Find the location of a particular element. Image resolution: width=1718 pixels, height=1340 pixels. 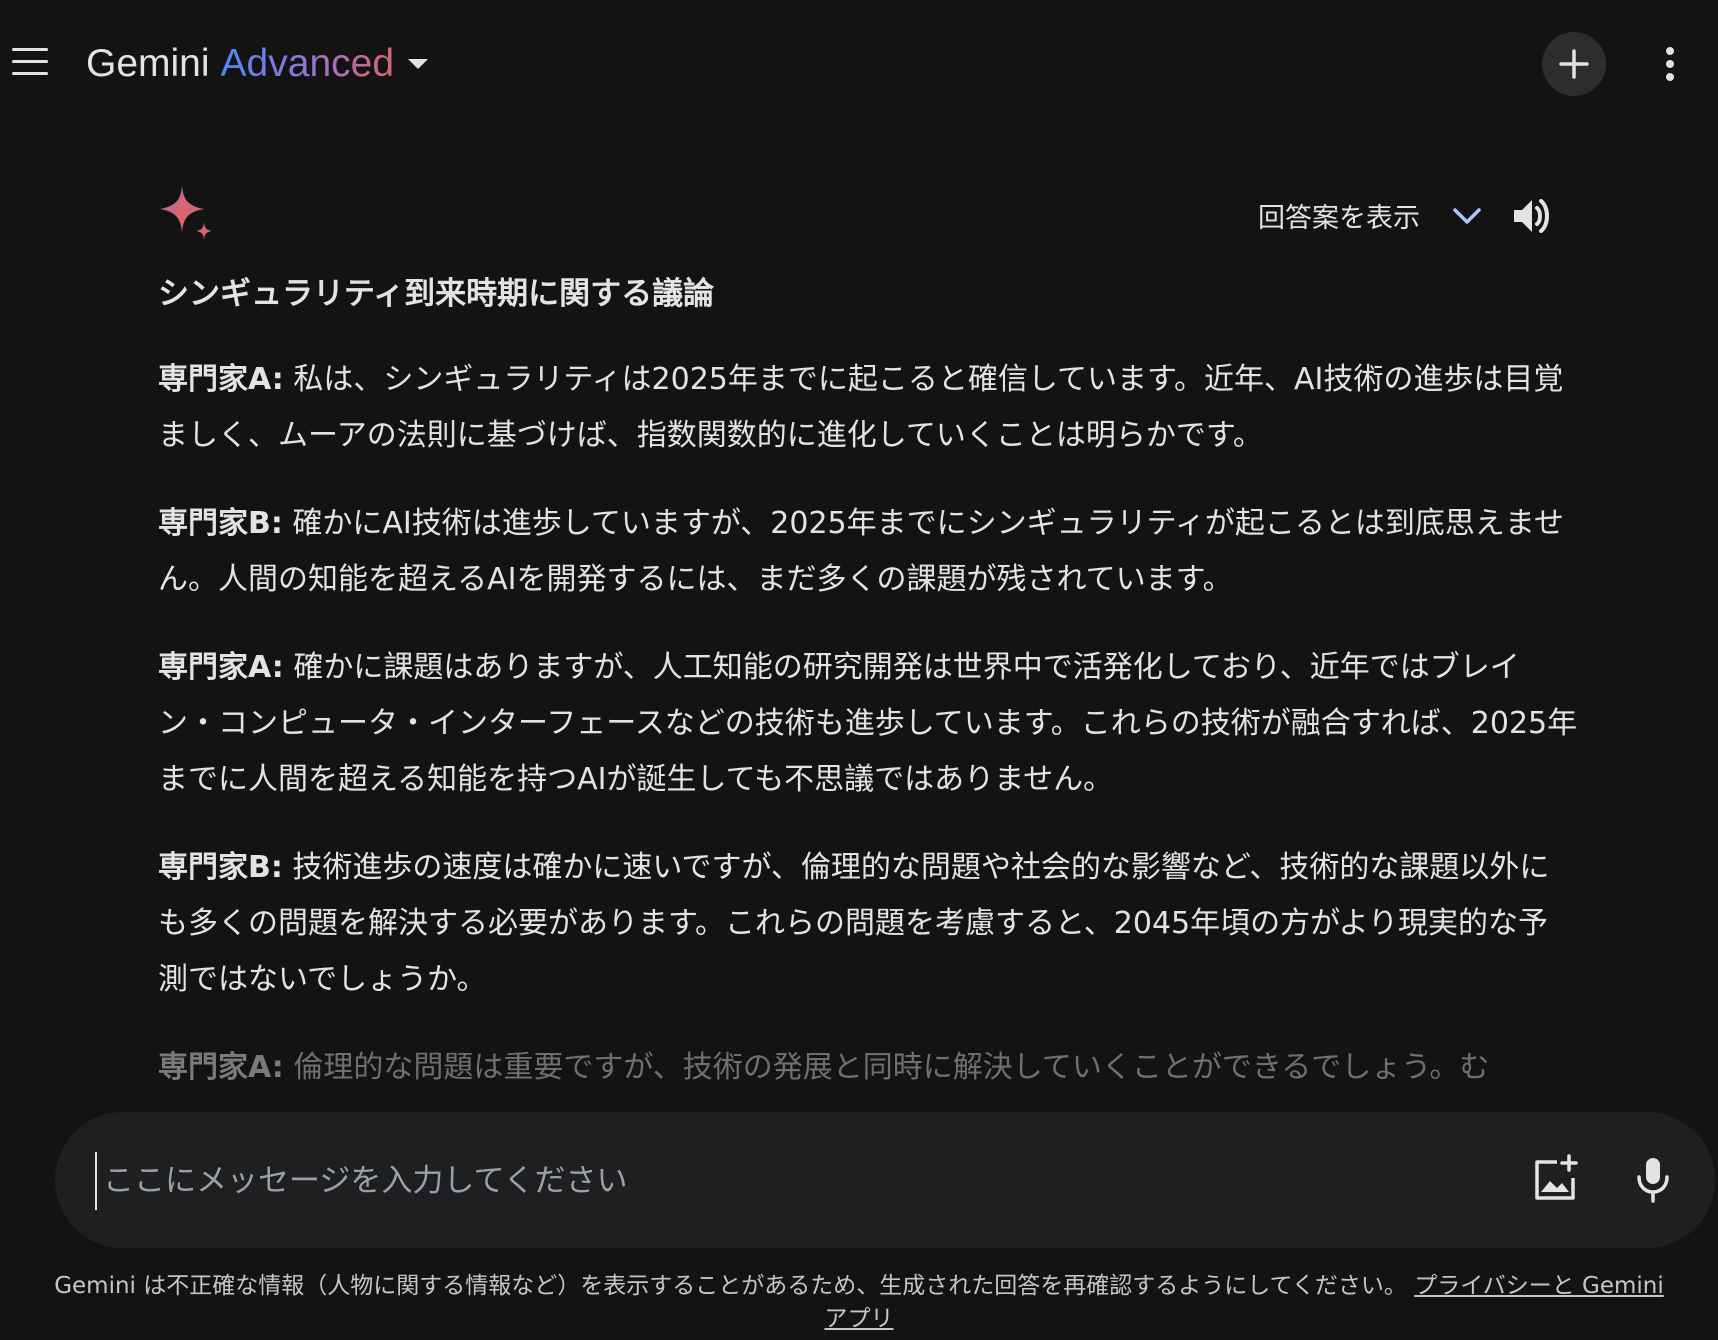

image-upload-button is located at coordinates (1555, 1180).